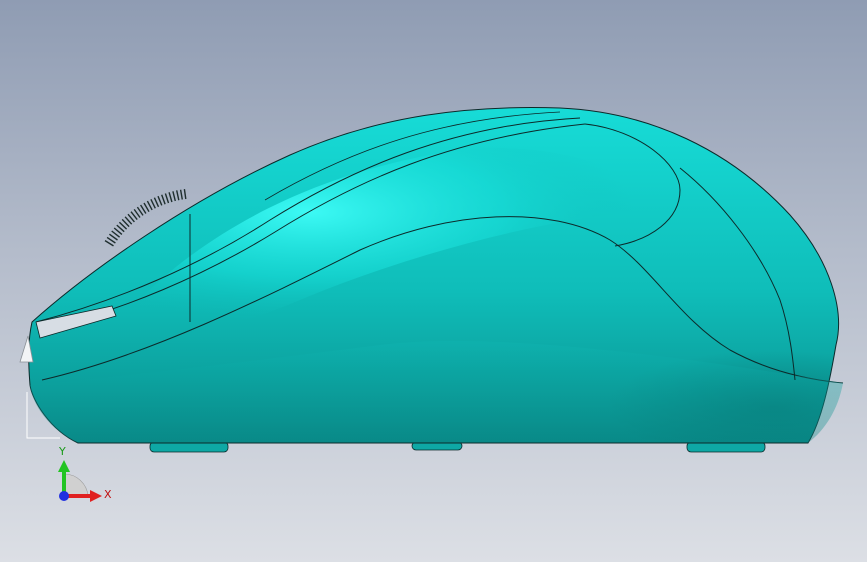 The height and width of the screenshot is (562, 867). Describe the element at coordinates (96, 496) in the screenshot. I see `x-axis-arrow` at that location.